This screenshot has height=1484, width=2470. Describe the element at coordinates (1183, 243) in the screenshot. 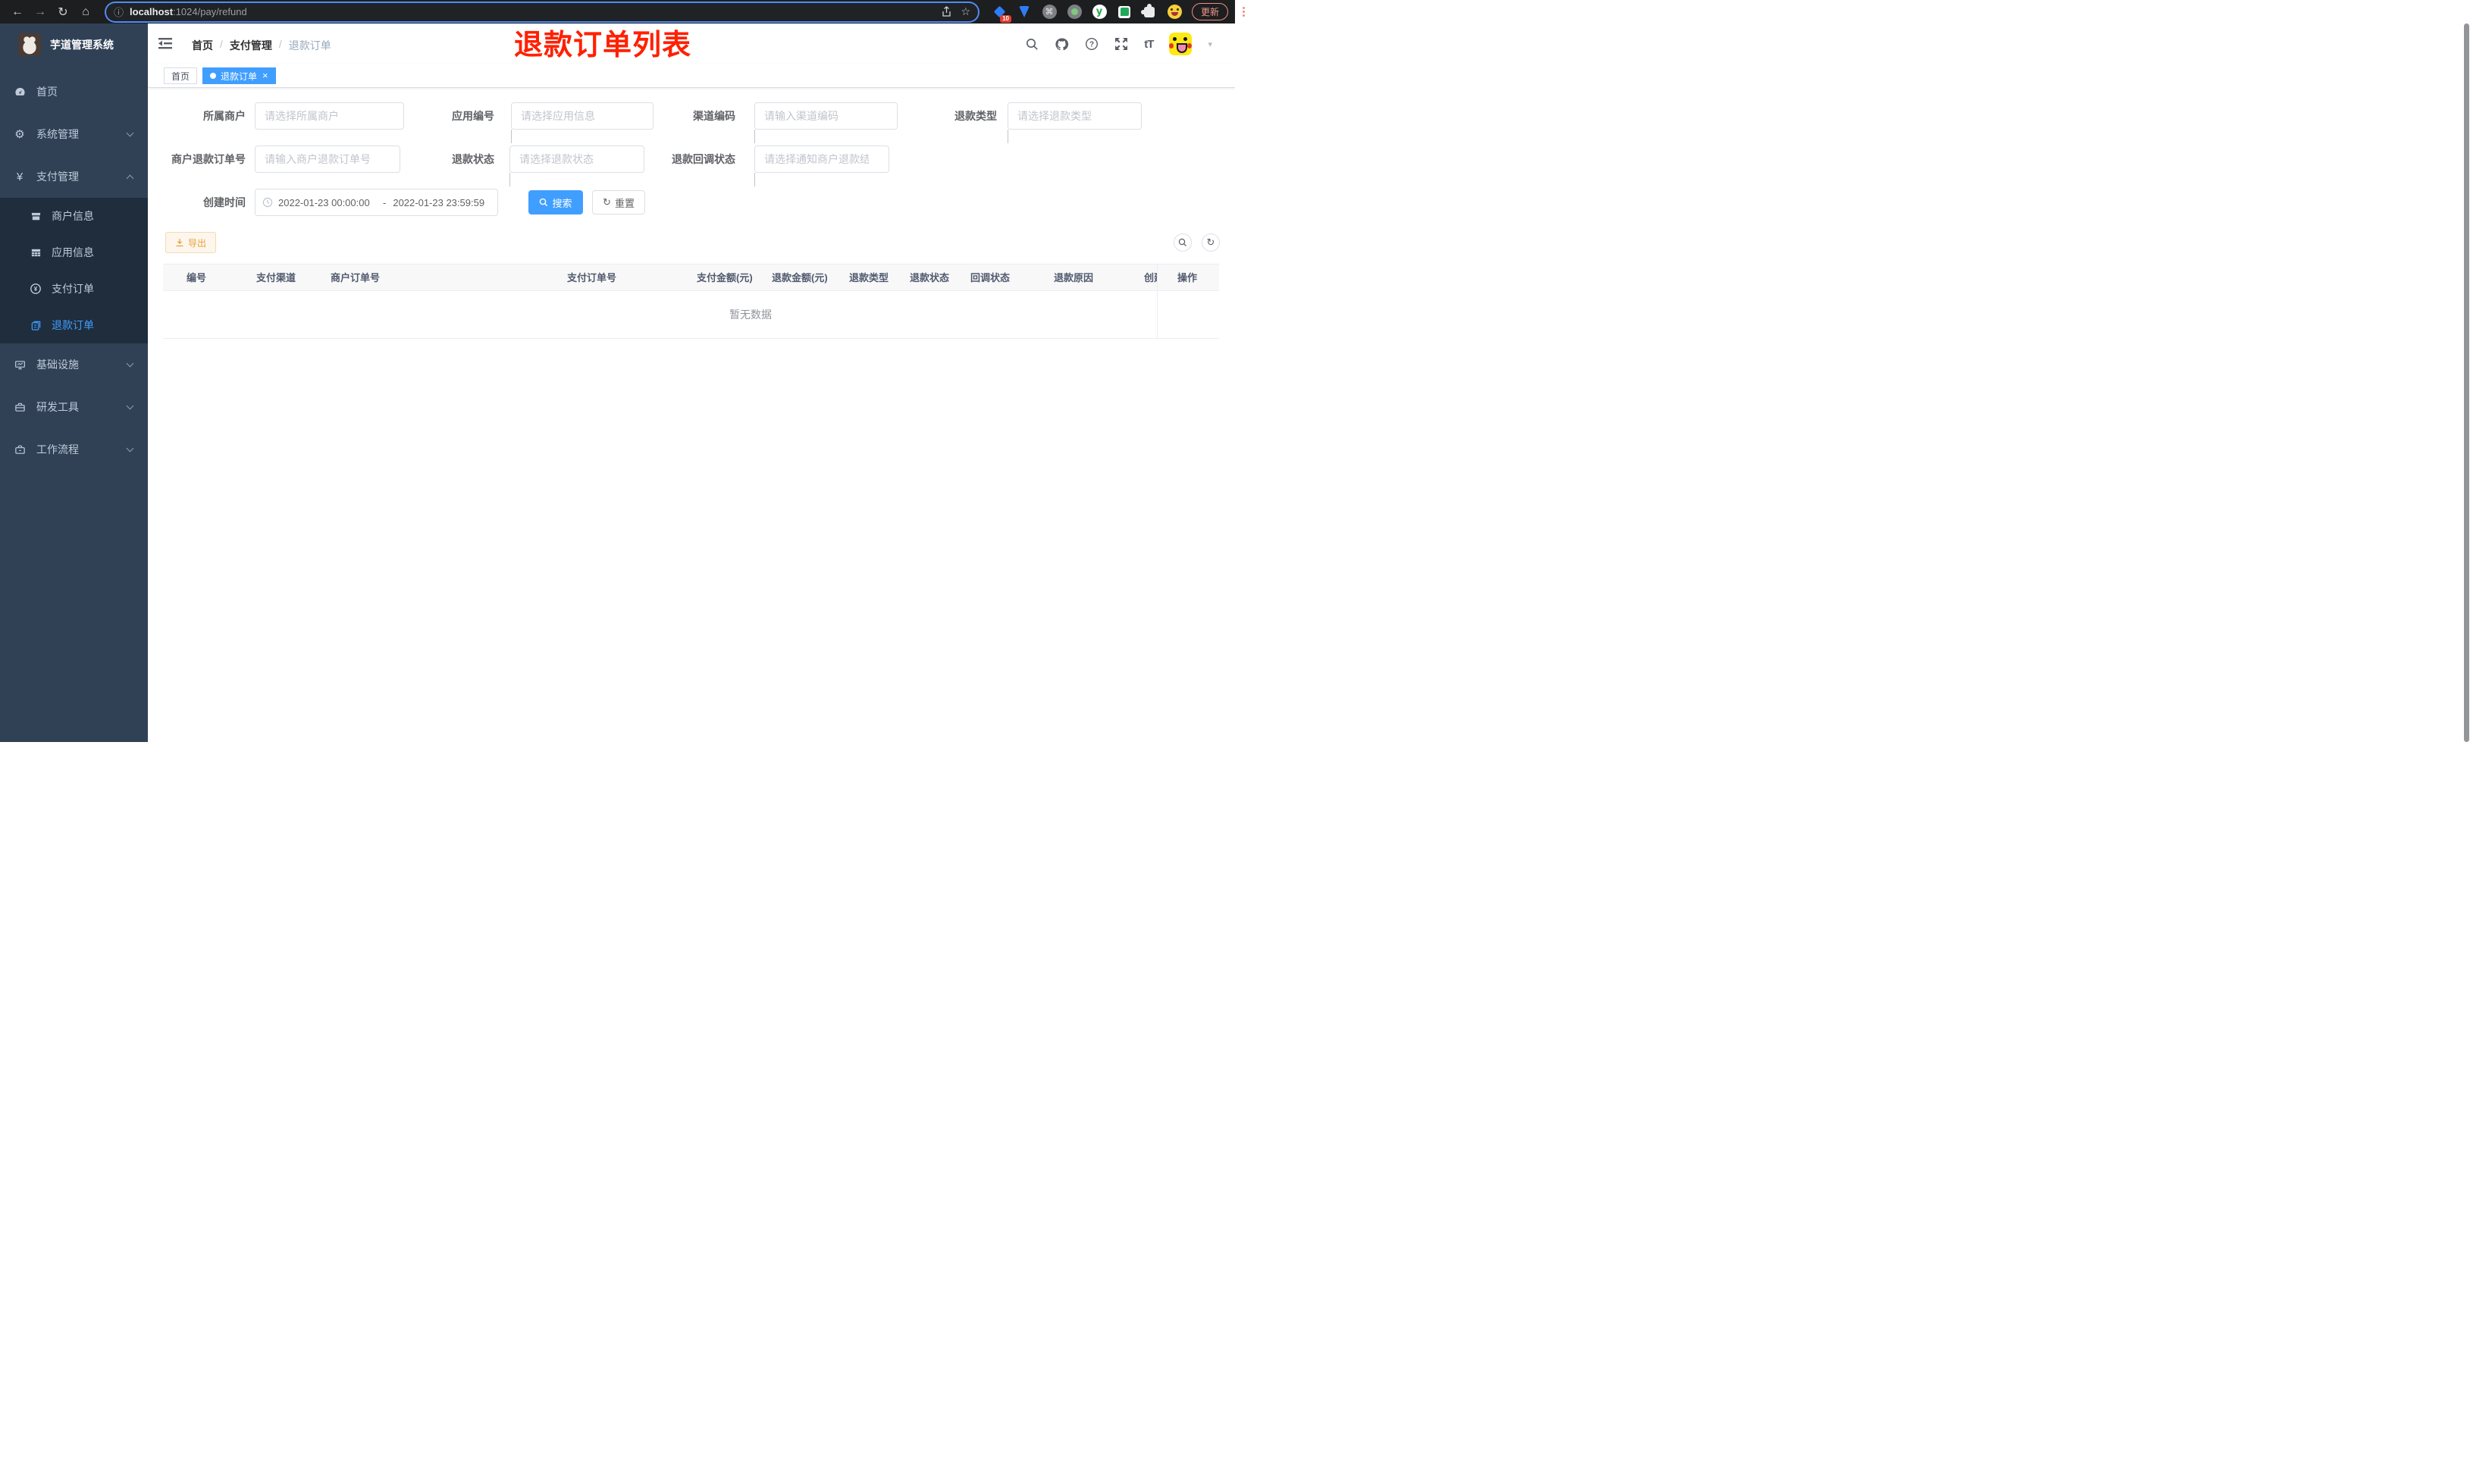

I see `toggle-search-icon` at that location.